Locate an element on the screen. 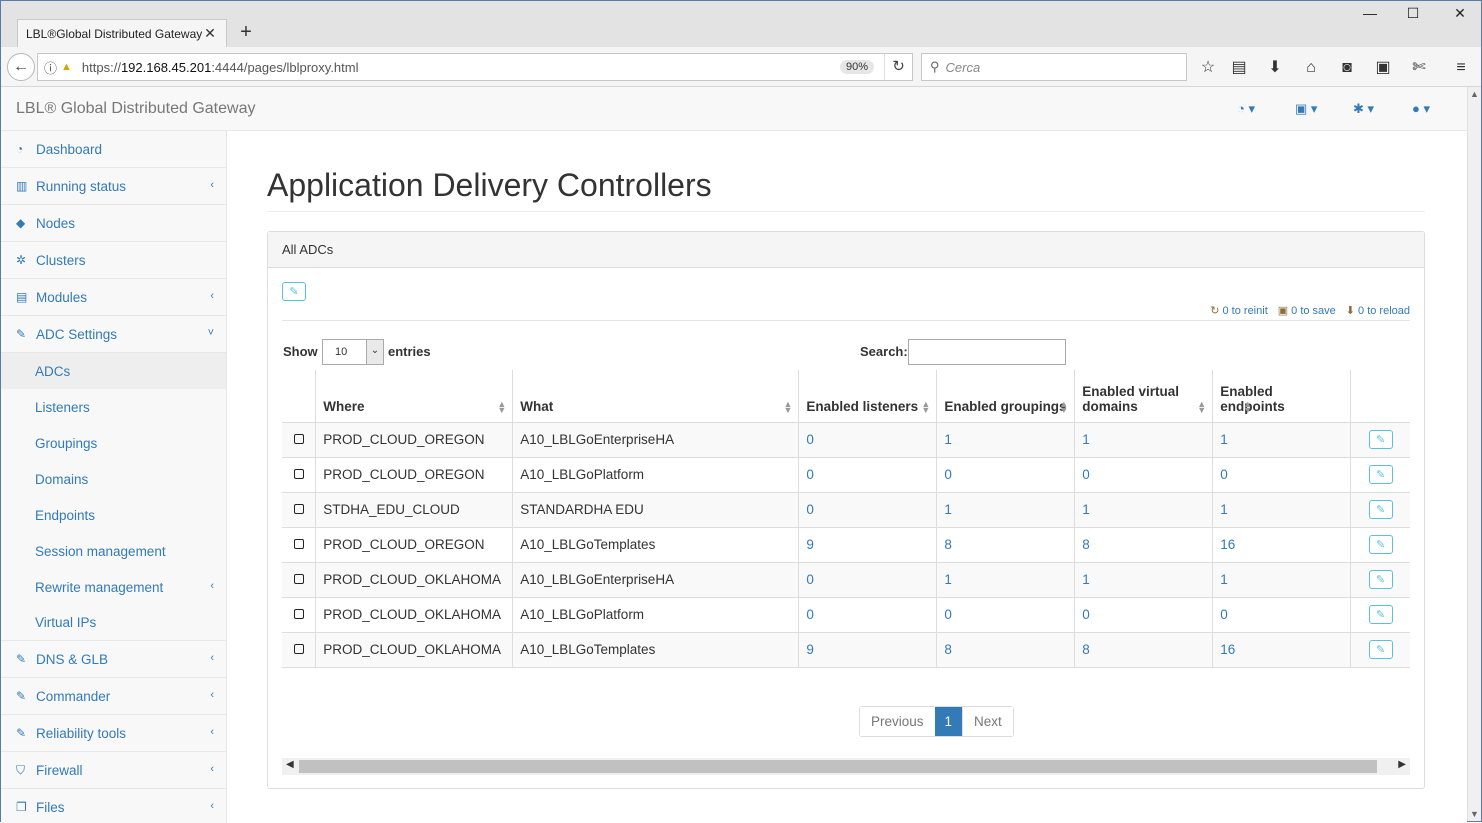 Image resolution: width=1482 pixels, height=823 pixels. close-window-icon: ✕ is located at coordinates (1460, 13).